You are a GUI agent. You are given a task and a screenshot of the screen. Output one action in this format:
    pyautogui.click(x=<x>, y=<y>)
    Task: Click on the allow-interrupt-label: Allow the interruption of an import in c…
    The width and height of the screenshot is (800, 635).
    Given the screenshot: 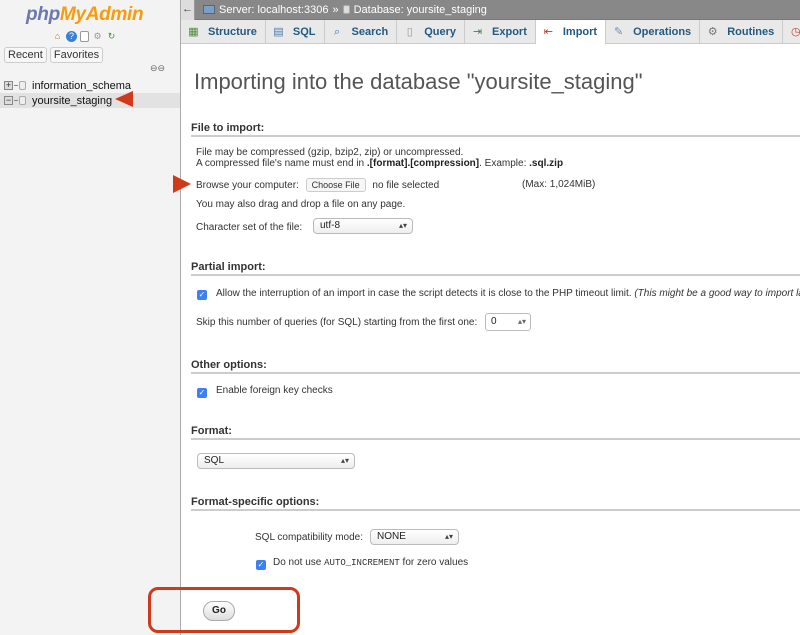 What is the action you would take?
    pyautogui.click(x=508, y=293)
    